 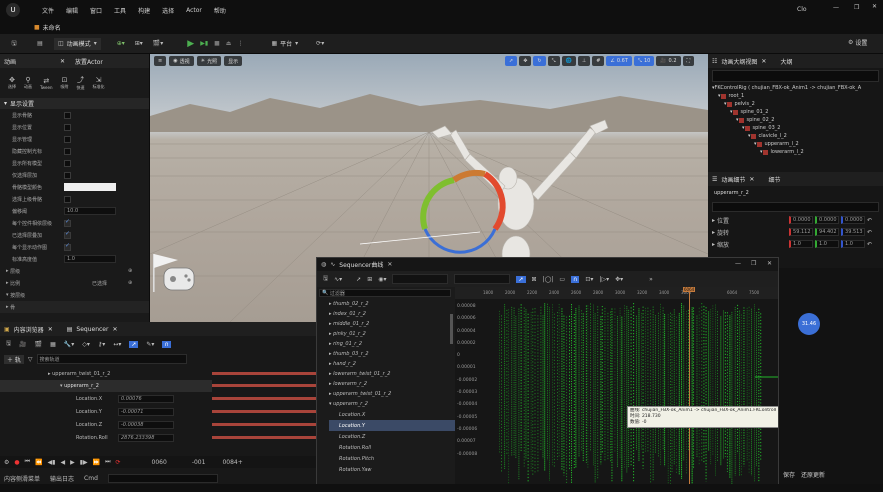 I want to click on frame-badge: 31.46, so click(x=809, y=324).